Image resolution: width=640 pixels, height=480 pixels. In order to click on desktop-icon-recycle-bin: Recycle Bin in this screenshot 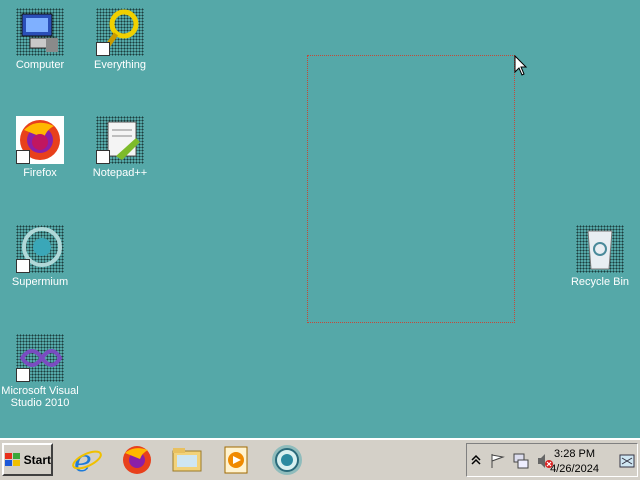, I will do `click(600, 256)`.